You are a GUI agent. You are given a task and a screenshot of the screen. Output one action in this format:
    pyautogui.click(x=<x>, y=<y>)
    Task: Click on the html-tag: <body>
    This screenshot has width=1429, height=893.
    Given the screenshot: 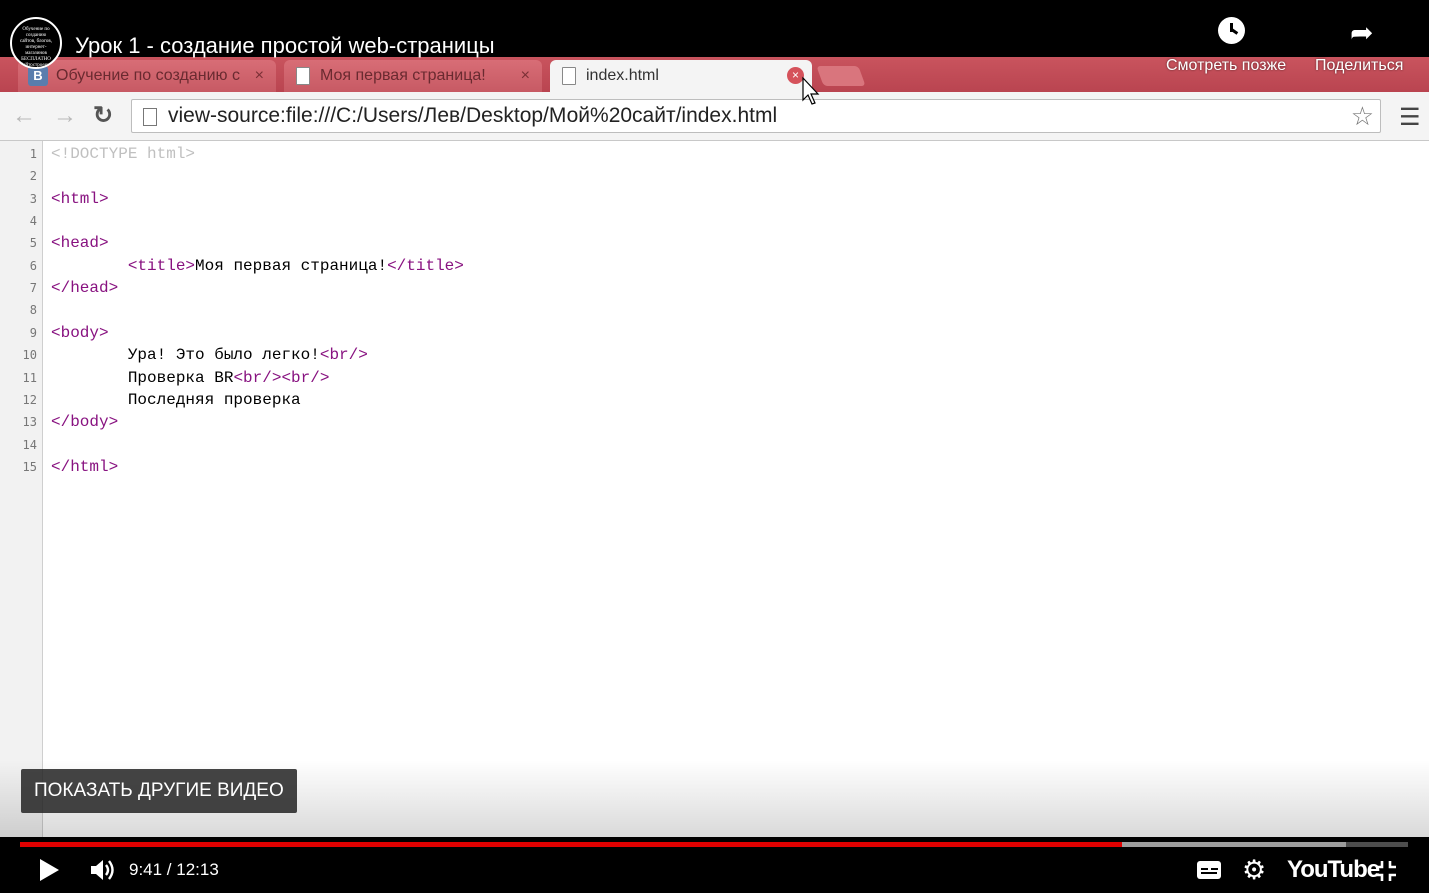 What is the action you would take?
    pyautogui.click(x=80, y=332)
    